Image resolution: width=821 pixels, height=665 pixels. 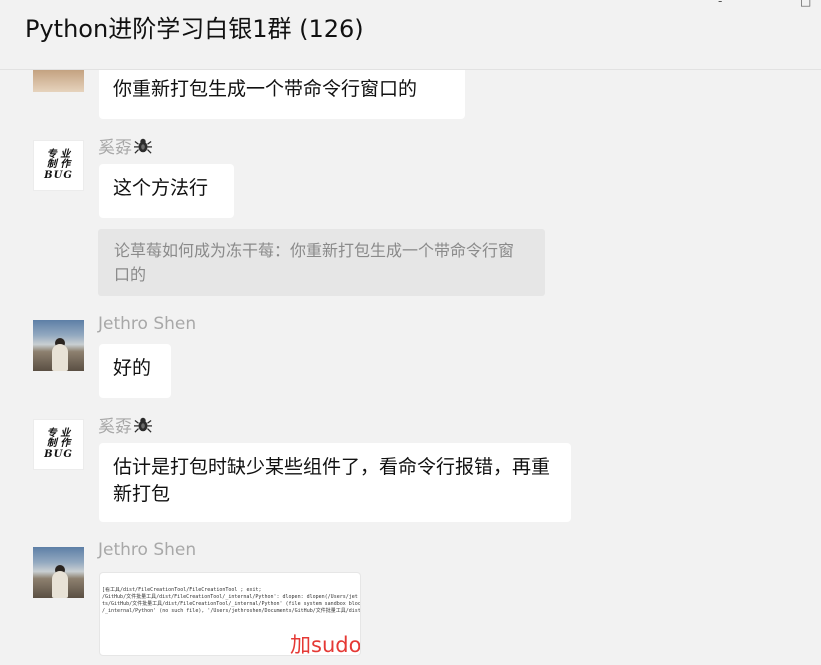 What do you see at coordinates (132, 368) in the screenshot?
I see `message-text: 好的` at bounding box center [132, 368].